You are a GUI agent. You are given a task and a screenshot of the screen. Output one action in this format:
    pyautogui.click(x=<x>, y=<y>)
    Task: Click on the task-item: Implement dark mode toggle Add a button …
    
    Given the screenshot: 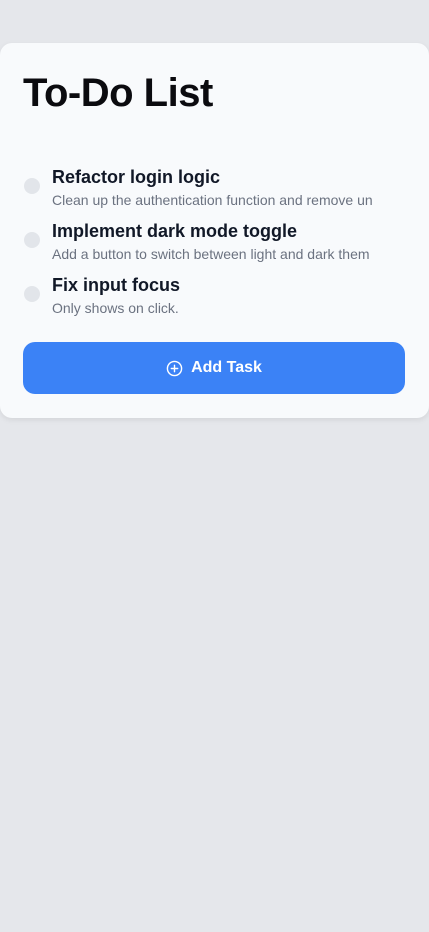 What is the action you would take?
    pyautogui.click(x=218, y=246)
    